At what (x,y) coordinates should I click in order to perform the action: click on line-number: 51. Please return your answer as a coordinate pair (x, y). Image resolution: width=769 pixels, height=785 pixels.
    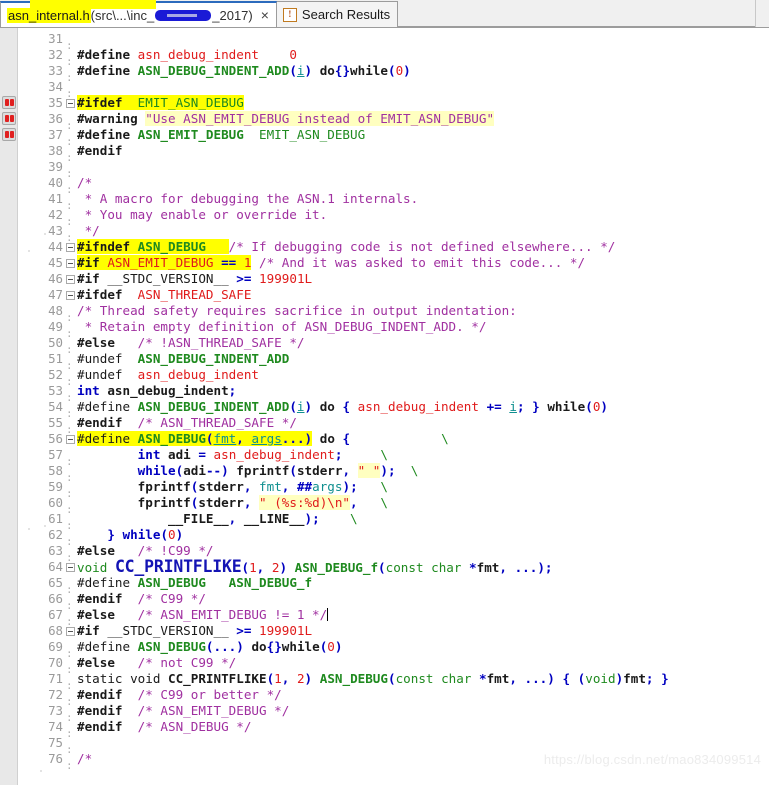
    Looking at the image, I should click on (55, 358).